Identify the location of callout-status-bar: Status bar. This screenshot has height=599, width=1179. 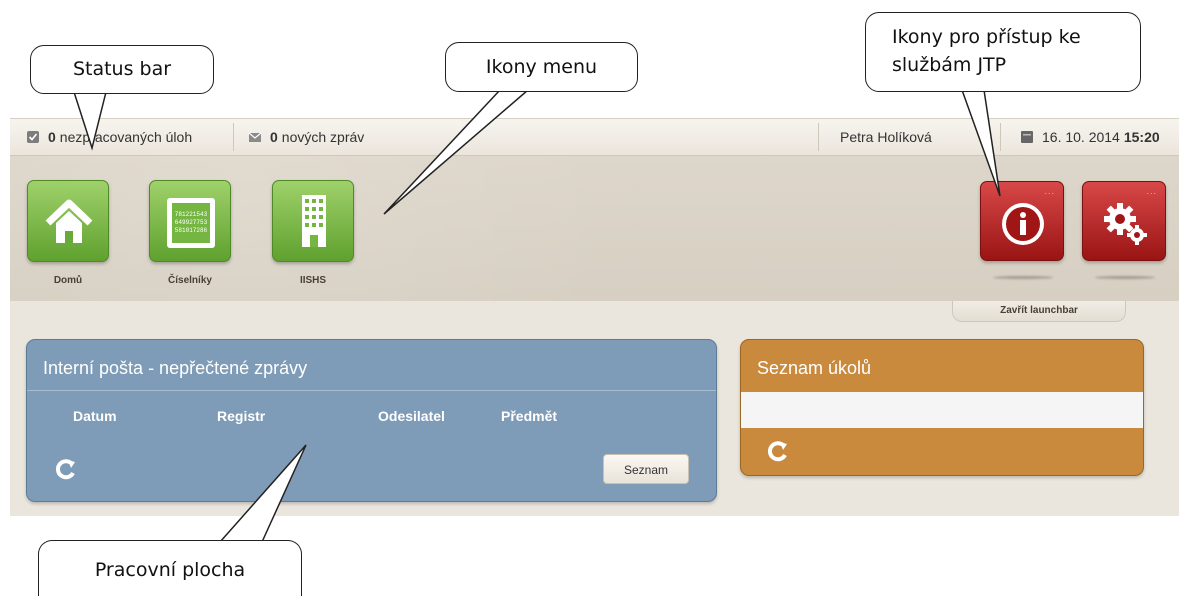
(122, 69).